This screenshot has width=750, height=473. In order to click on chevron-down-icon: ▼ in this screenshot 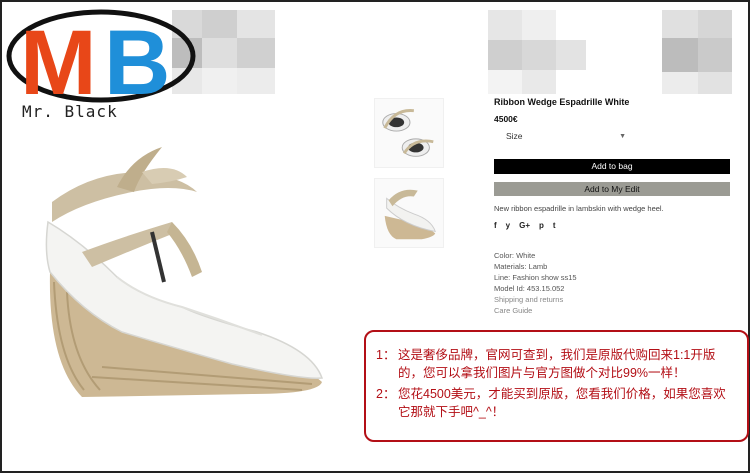, I will do `click(622, 136)`.